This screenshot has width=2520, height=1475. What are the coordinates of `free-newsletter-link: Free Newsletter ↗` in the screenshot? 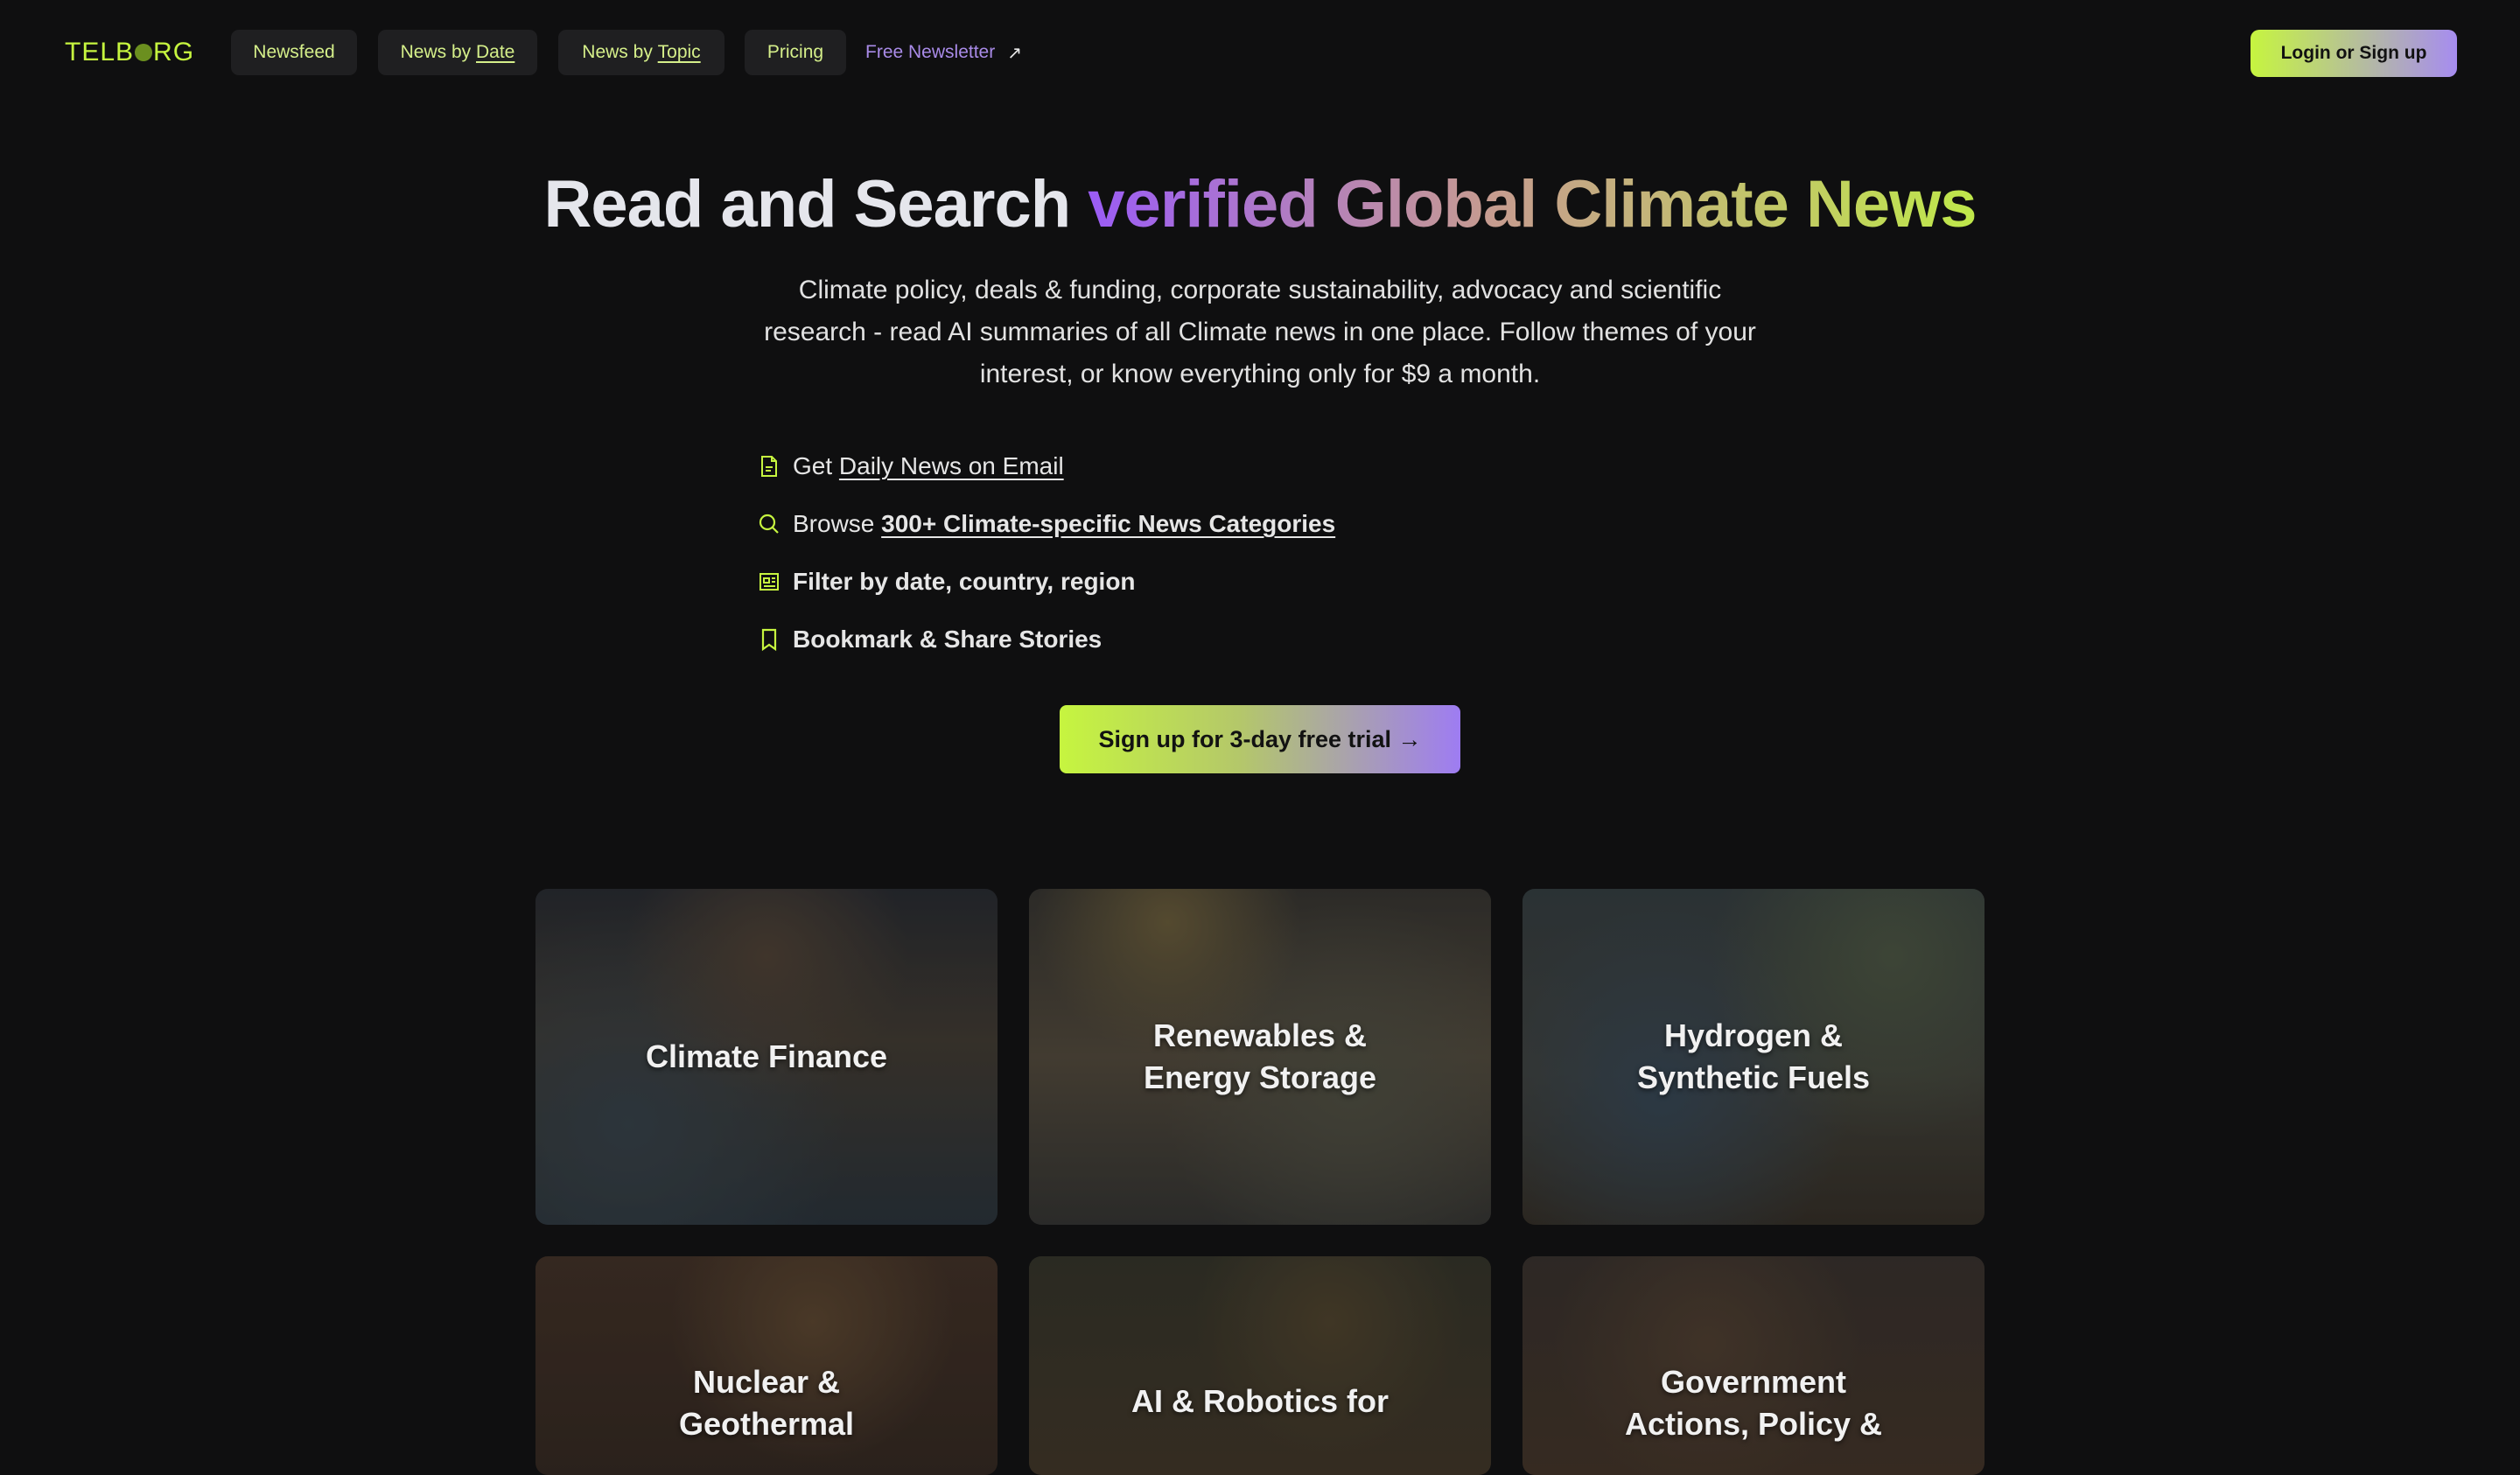 It's located at (943, 52).